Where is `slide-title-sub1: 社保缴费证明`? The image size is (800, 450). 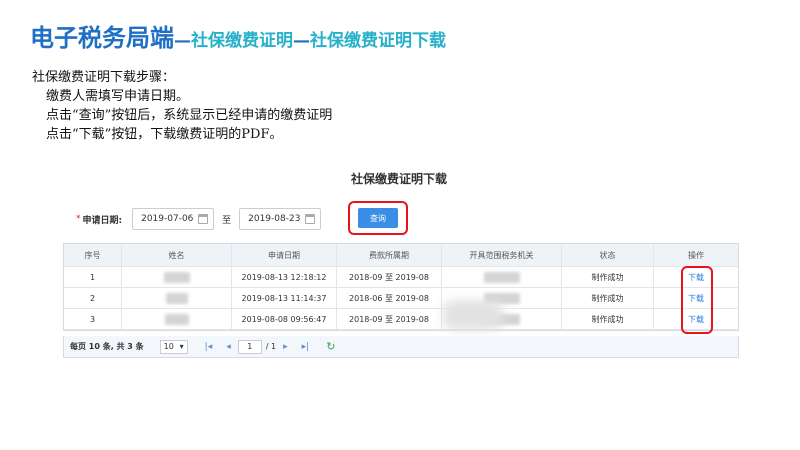
slide-title-sub1: 社保缴费证明 is located at coordinates (242, 41).